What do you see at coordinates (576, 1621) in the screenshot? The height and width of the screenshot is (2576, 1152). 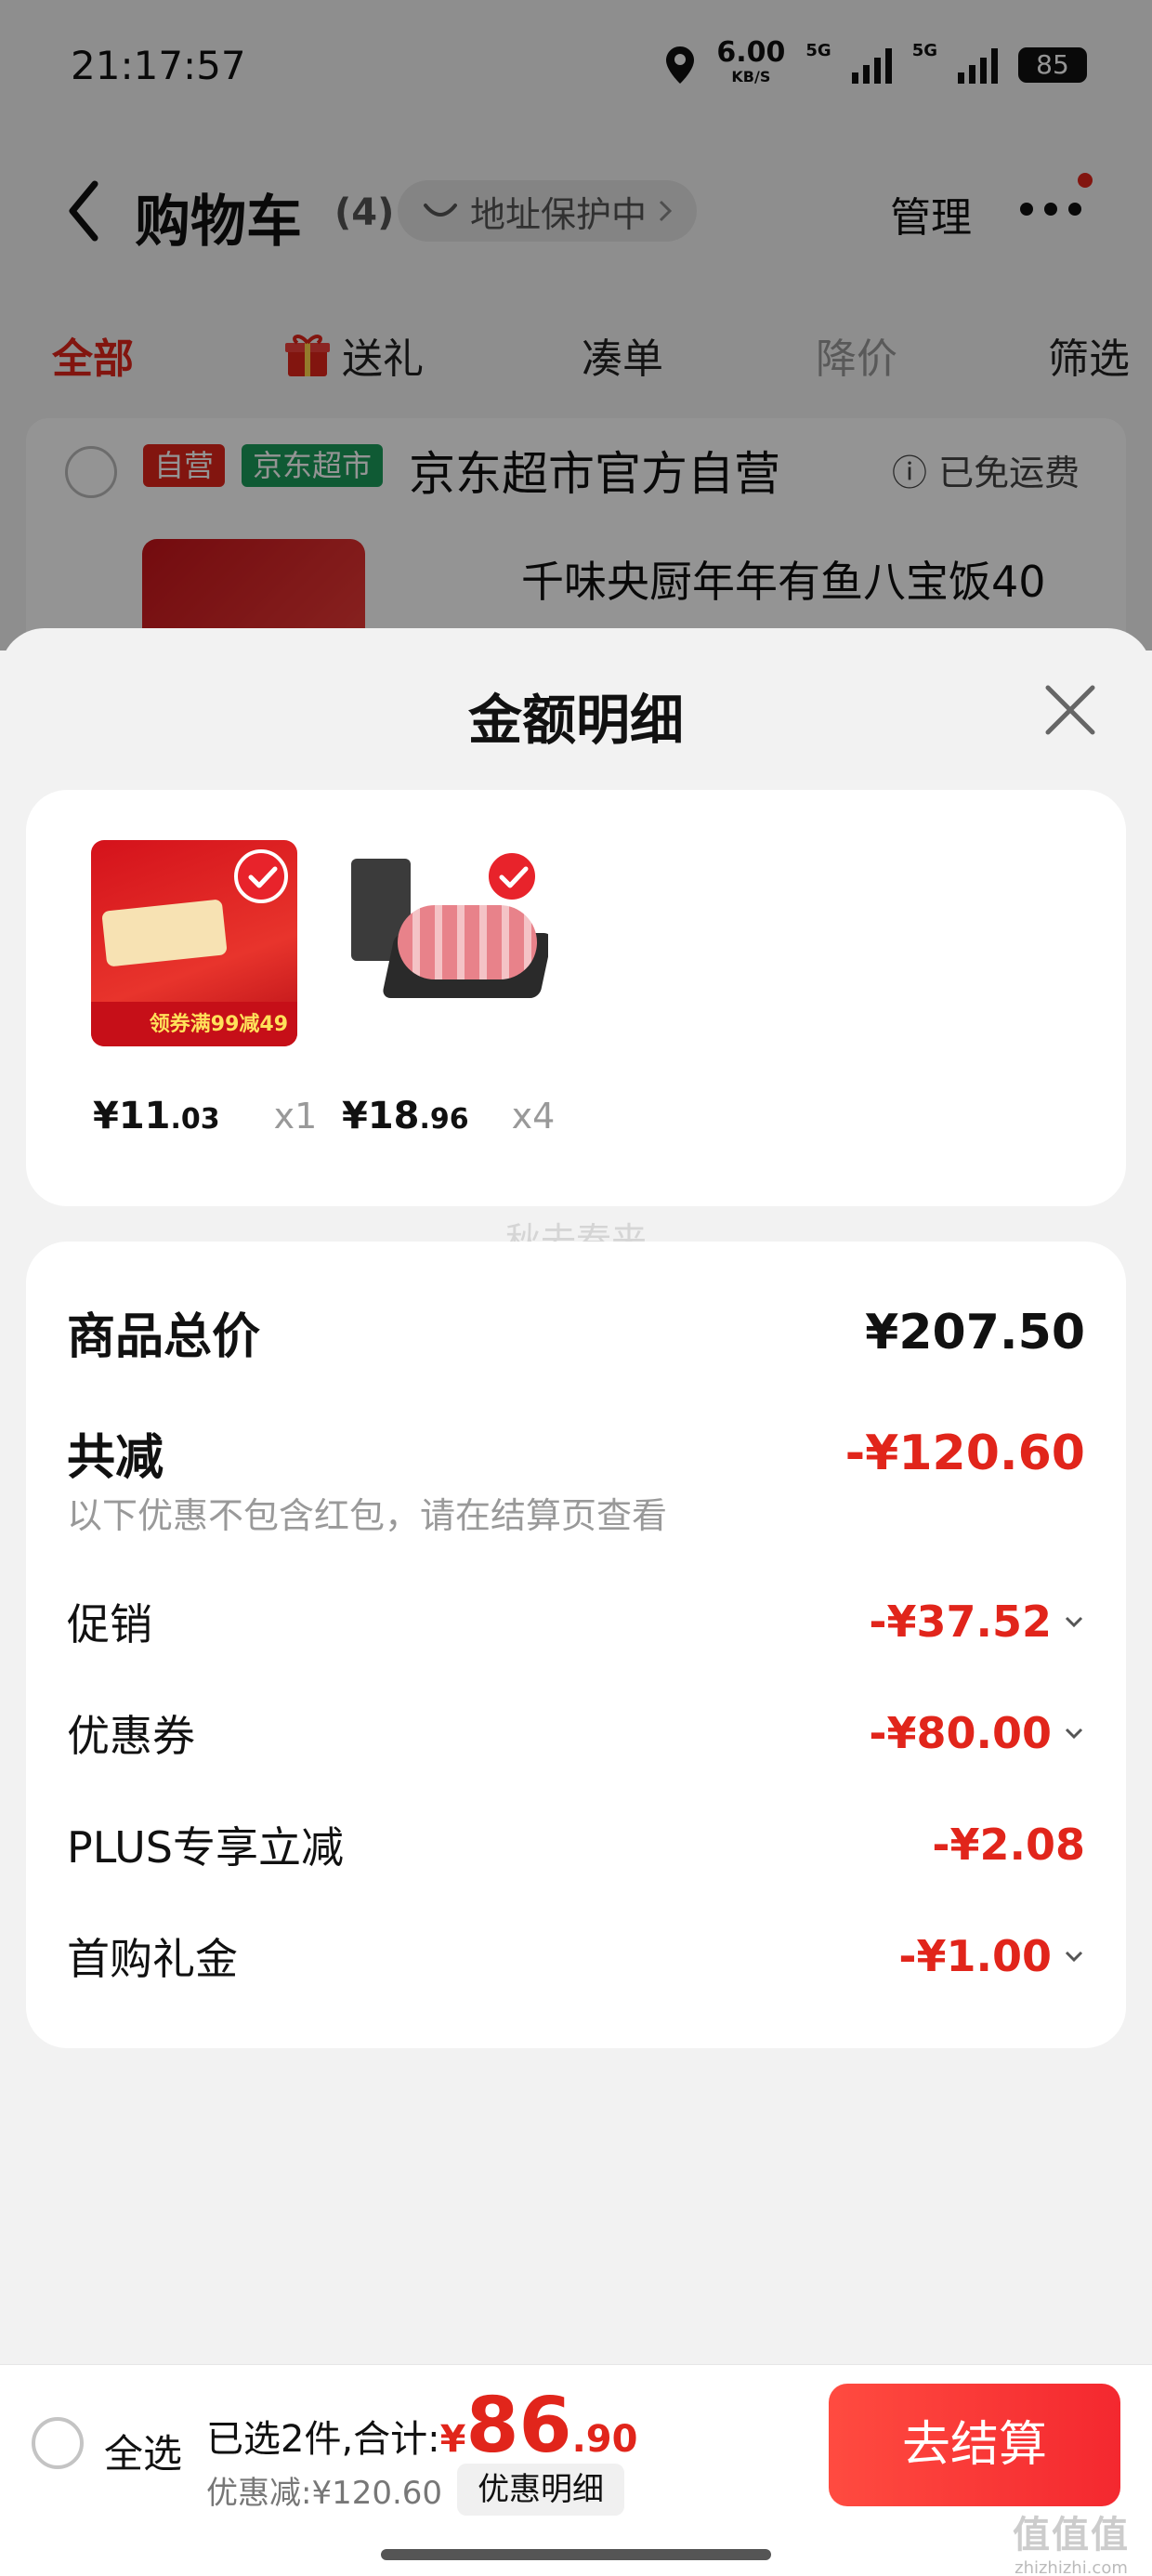 I see `promotion-row: 促销 -¥37.52` at bounding box center [576, 1621].